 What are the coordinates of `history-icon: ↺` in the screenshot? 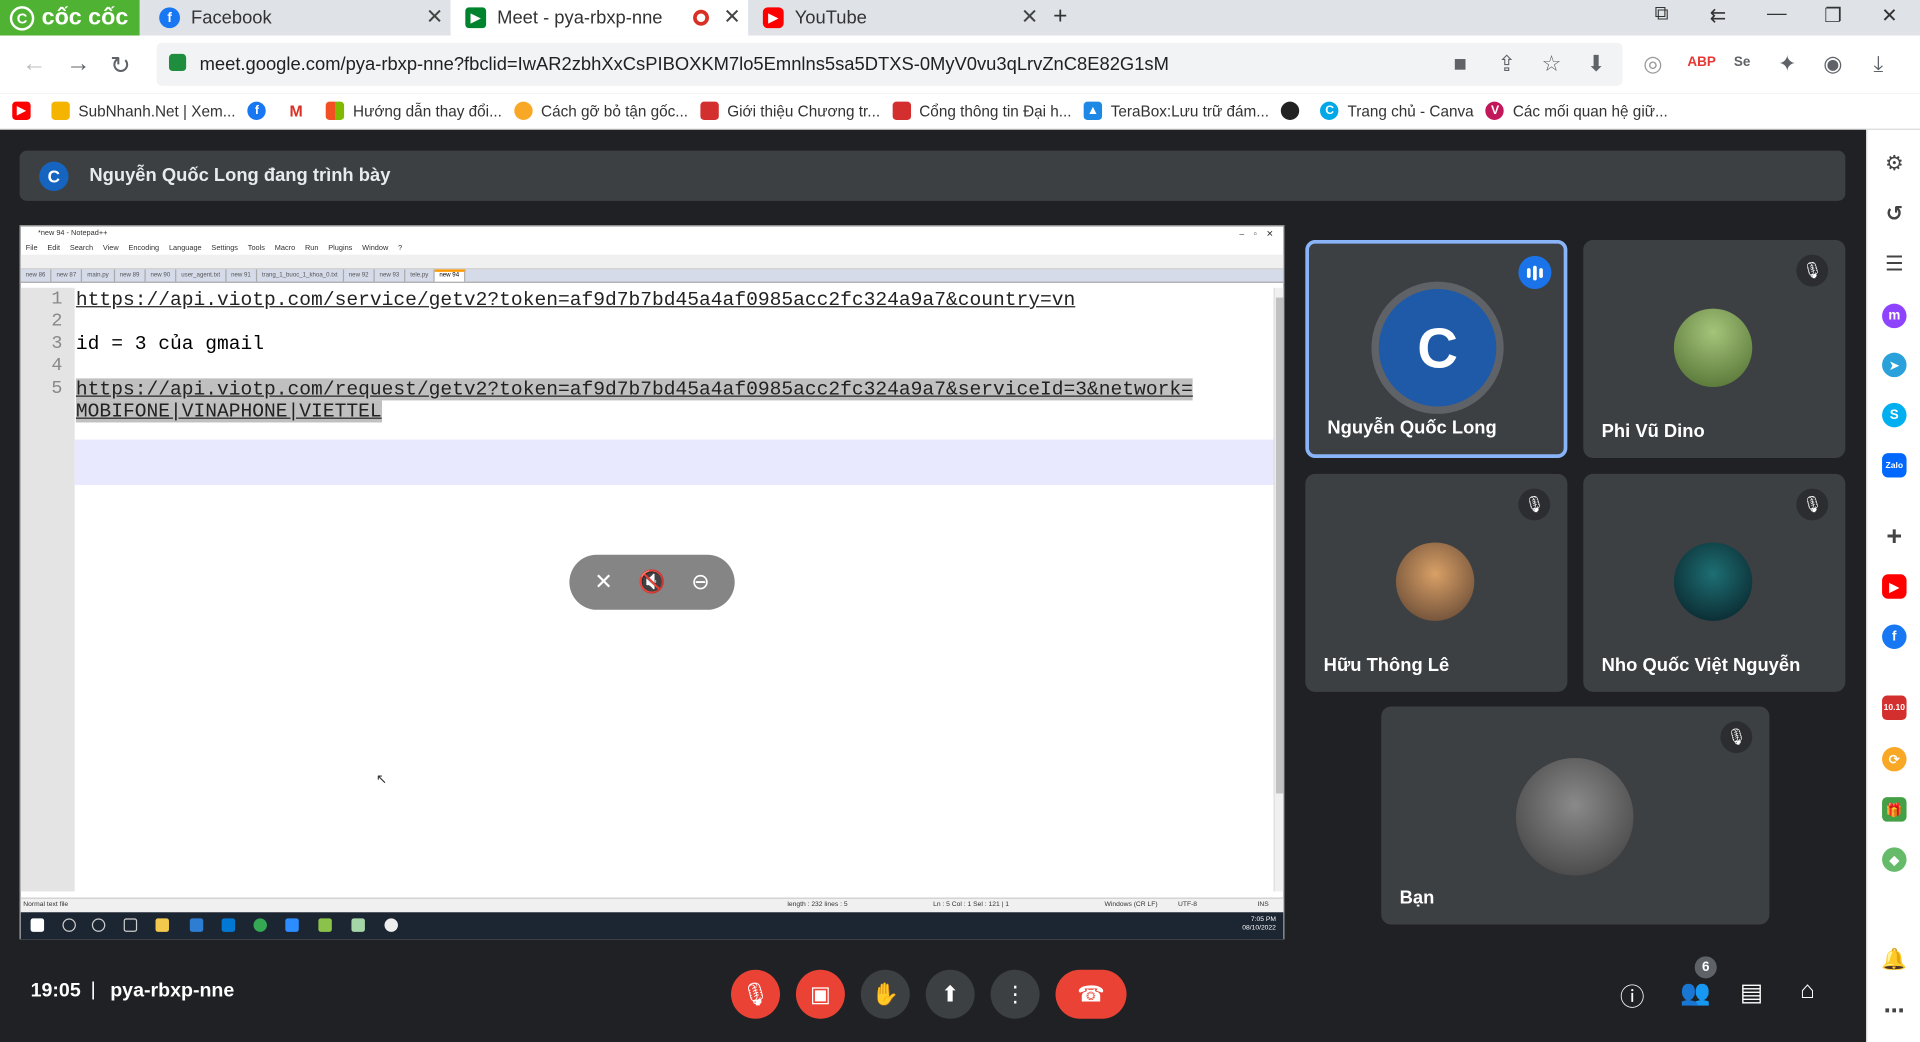 It's located at (1894, 214).